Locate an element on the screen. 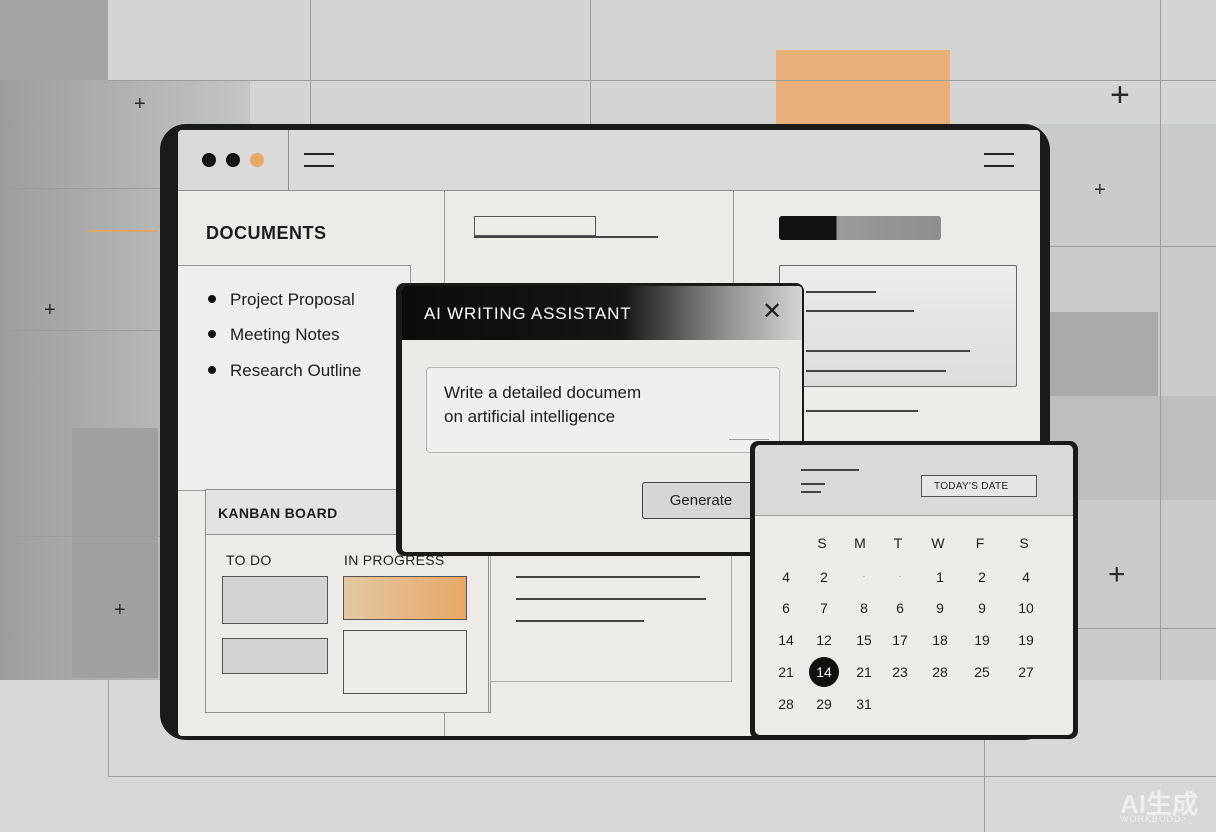 This screenshot has height=832, width=1216. kanban-title: KANBAN BOARD is located at coordinates (278, 513).